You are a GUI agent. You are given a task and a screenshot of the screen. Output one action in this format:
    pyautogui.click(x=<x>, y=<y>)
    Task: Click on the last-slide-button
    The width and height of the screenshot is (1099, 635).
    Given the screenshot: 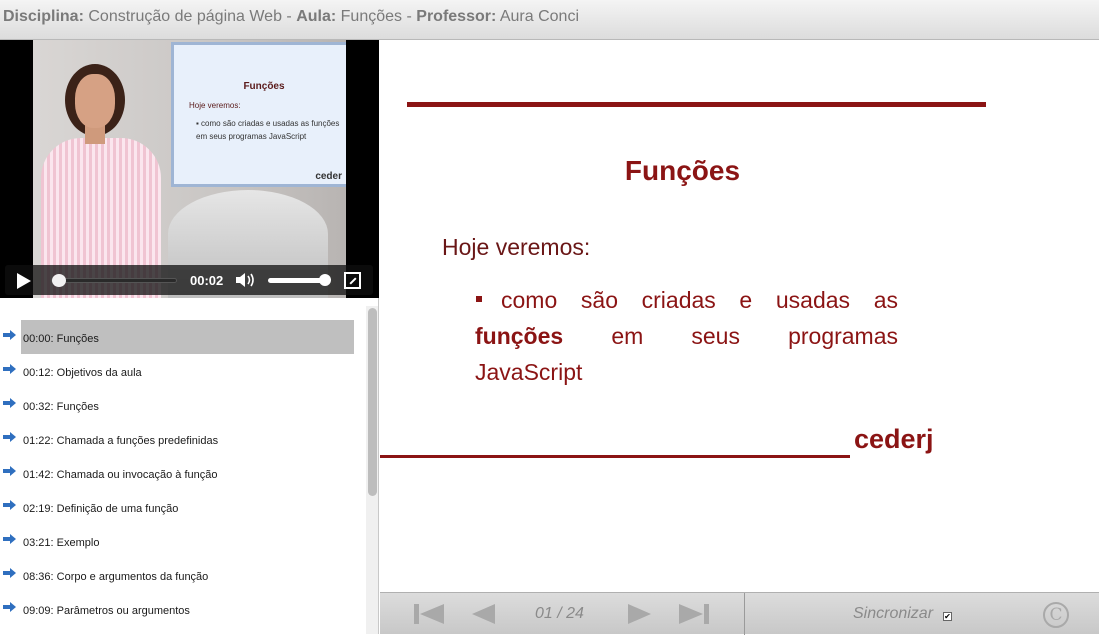 What is the action you would take?
    pyautogui.click(x=695, y=614)
    